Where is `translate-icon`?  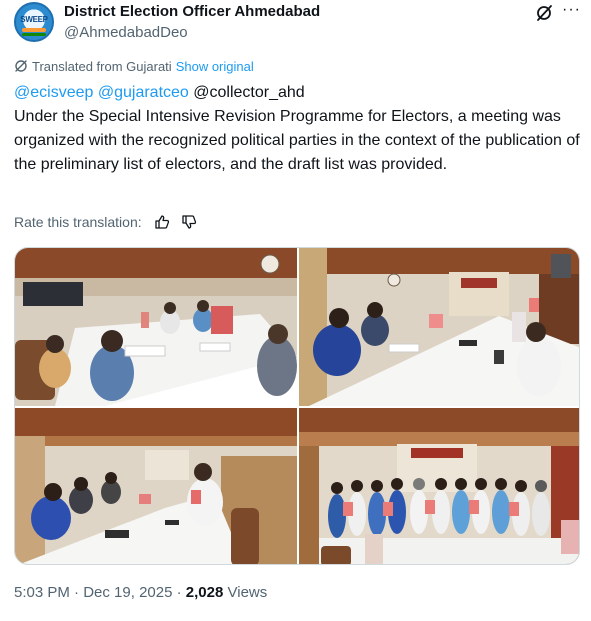 translate-icon is located at coordinates (21, 66).